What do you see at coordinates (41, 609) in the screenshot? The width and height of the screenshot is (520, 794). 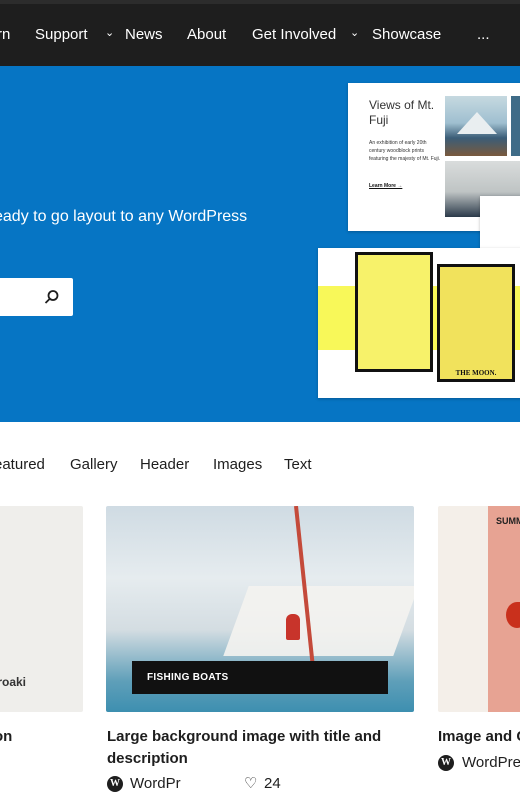 I see `pattern-thumbnail: iroaki` at bounding box center [41, 609].